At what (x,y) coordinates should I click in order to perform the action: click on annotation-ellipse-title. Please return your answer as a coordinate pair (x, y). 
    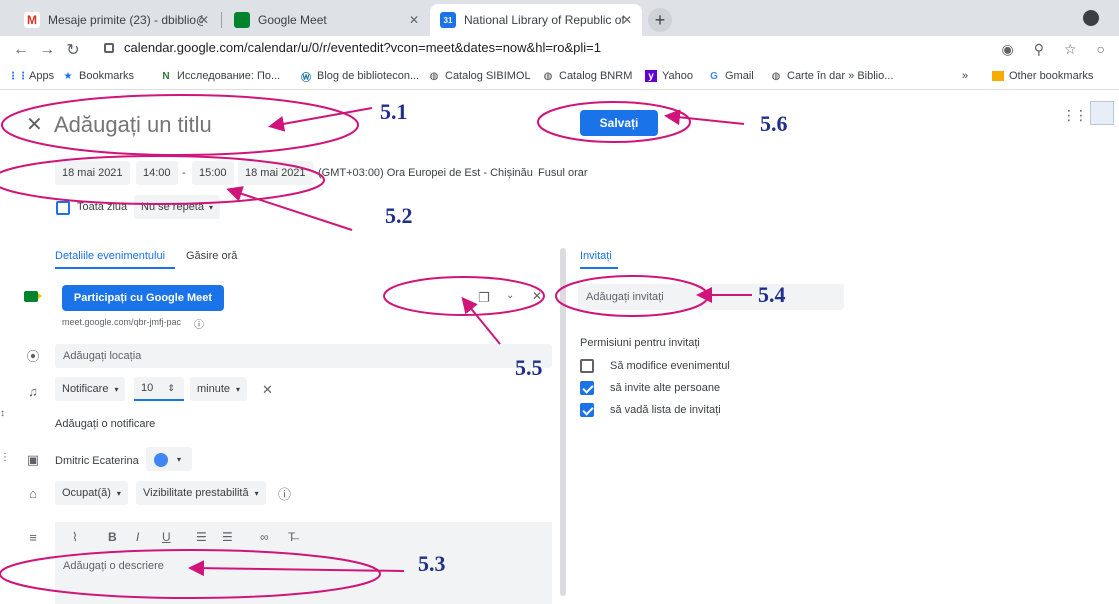
    Looking at the image, I should click on (180, 125).